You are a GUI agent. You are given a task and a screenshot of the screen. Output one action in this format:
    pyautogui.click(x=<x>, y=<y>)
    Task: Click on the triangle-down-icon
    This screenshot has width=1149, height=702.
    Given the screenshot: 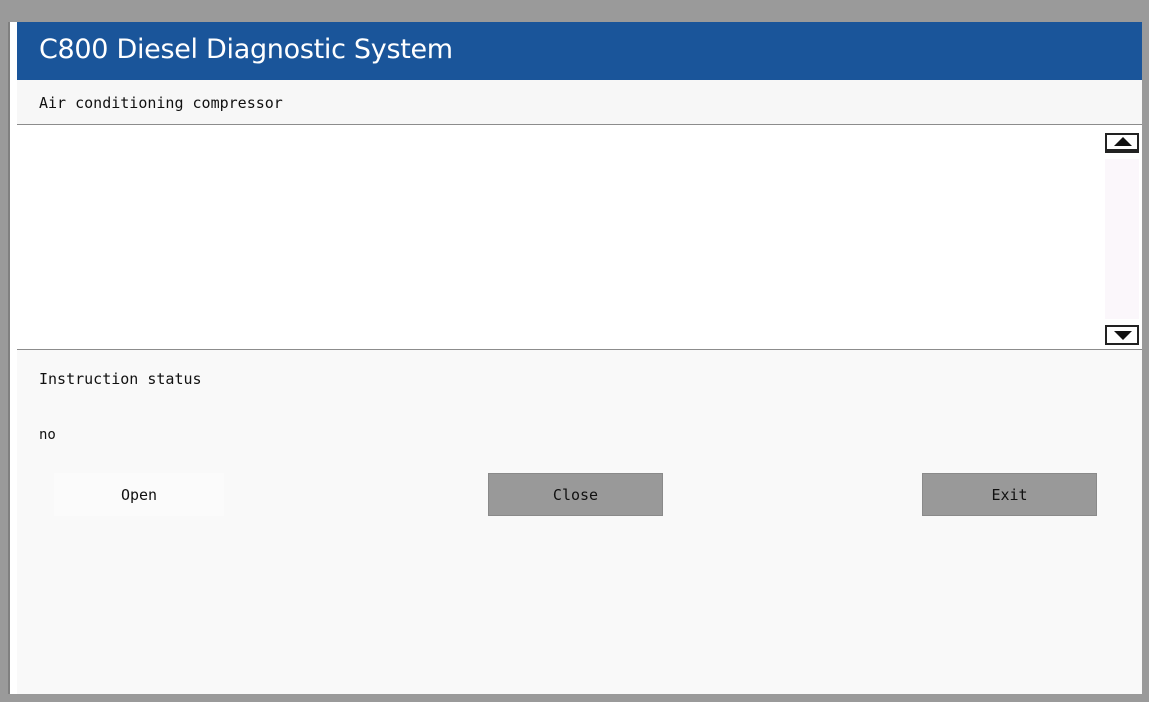 What is the action you would take?
    pyautogui.click(x=1123, y=335)
    